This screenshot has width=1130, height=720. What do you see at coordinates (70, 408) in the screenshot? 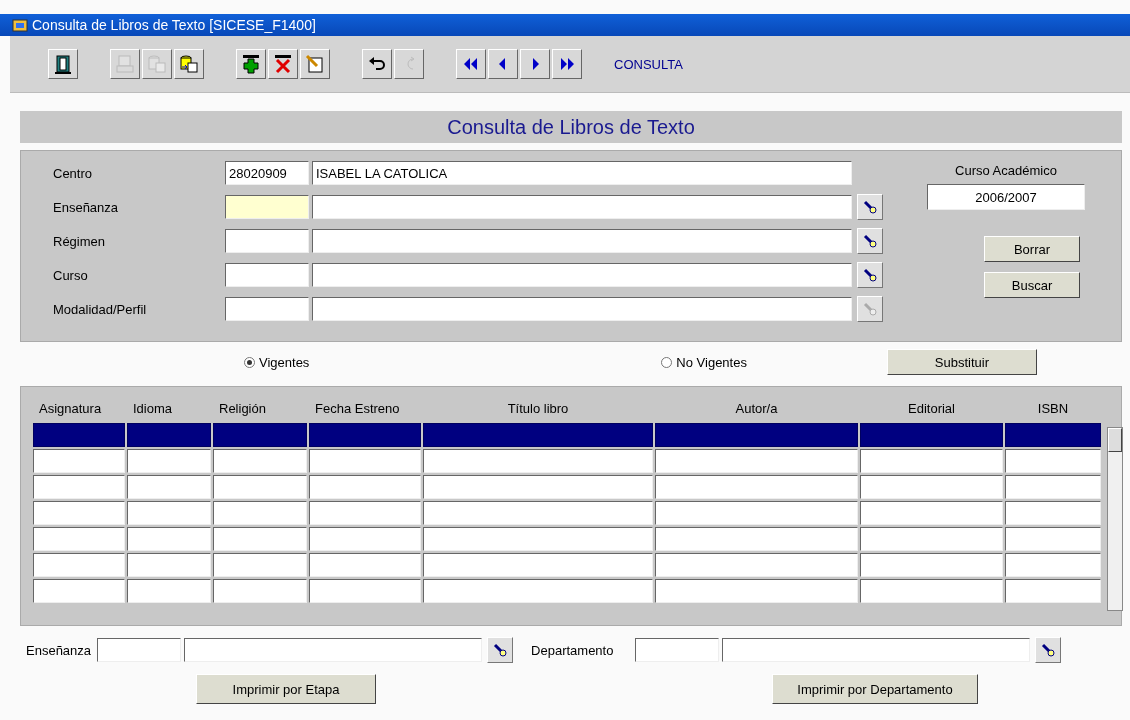
I see `column-header: Asignatura` at bounding box center [70, 408].